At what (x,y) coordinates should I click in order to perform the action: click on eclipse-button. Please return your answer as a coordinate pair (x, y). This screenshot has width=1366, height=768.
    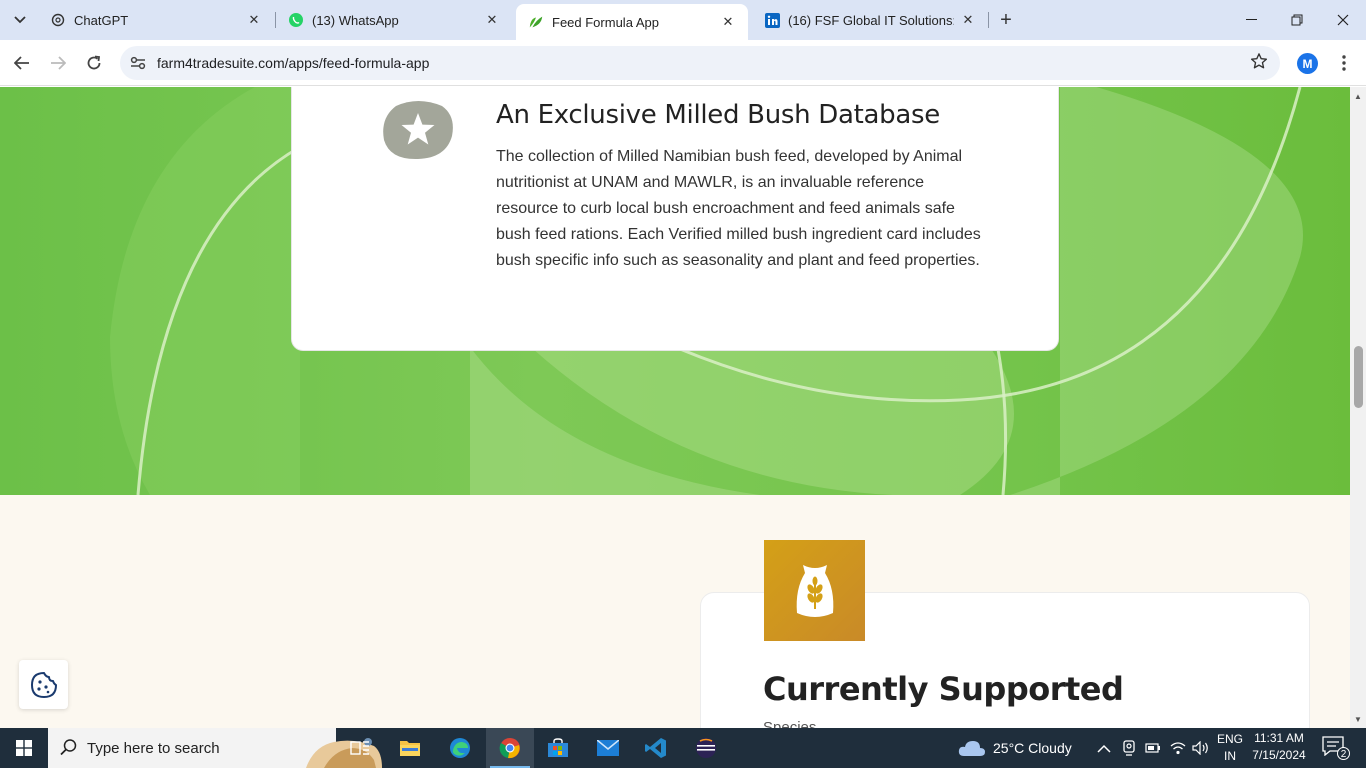
    Looking at the image, I should click on (706, 748).